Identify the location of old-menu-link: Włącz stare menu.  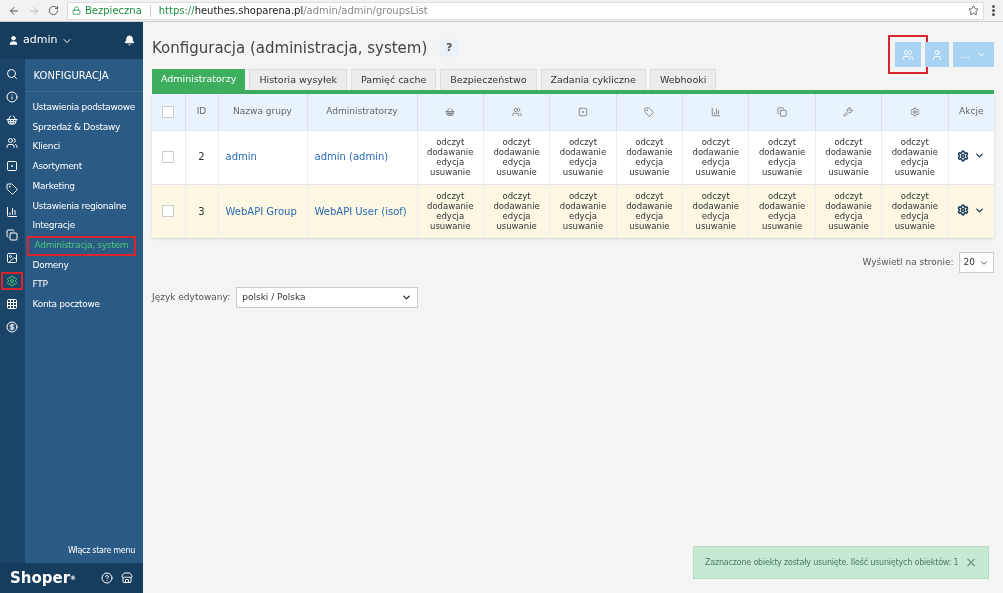
(101, 551).